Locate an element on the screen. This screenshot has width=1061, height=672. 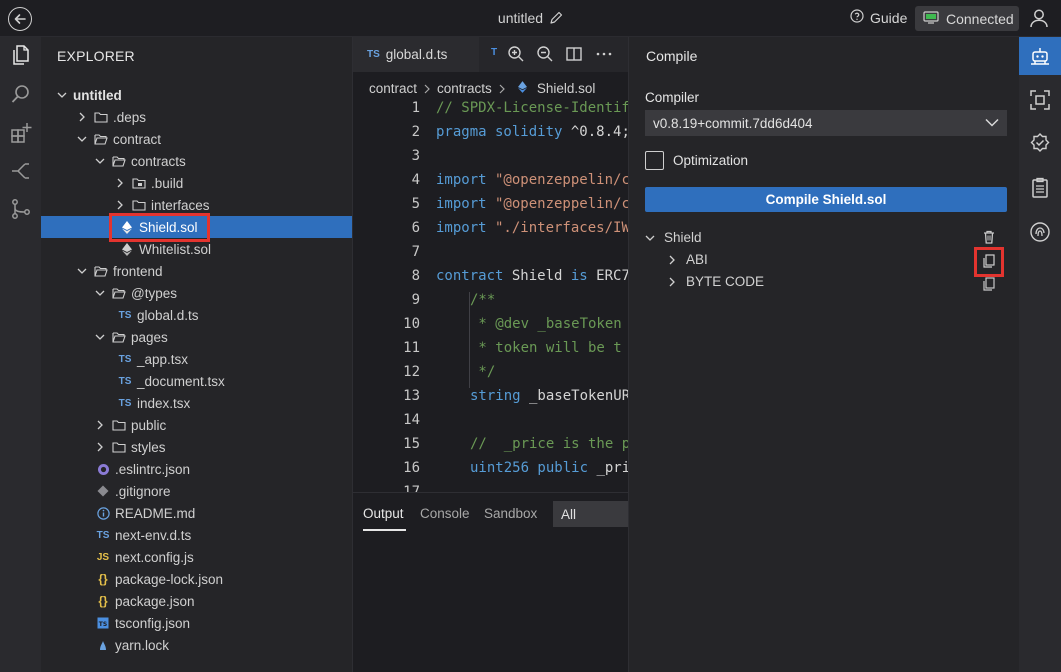
tree-item-document-tsx: TS _document.tsx is located at coordinates (196, 381).